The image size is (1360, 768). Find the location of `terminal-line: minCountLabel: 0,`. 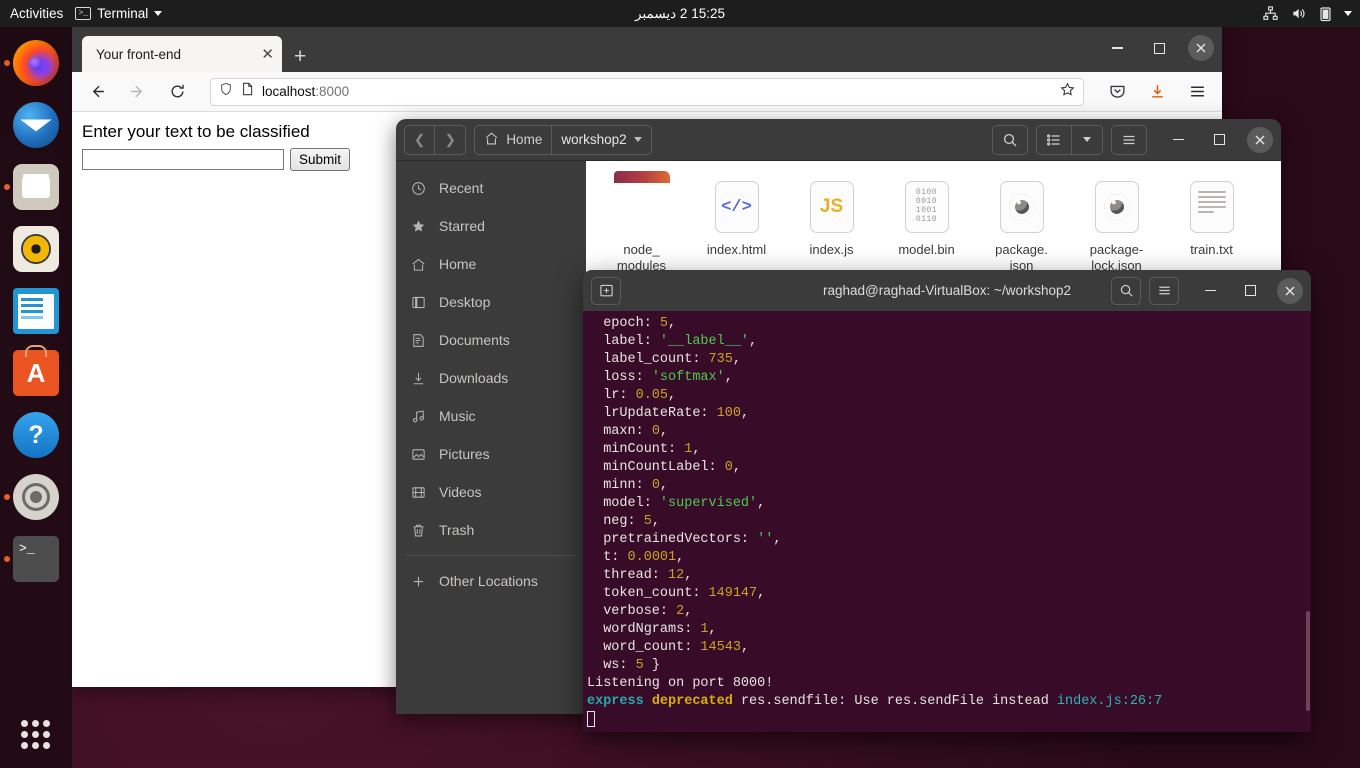

terminal-line: minCountLabel: 0, is located at coordinates (664, 467).